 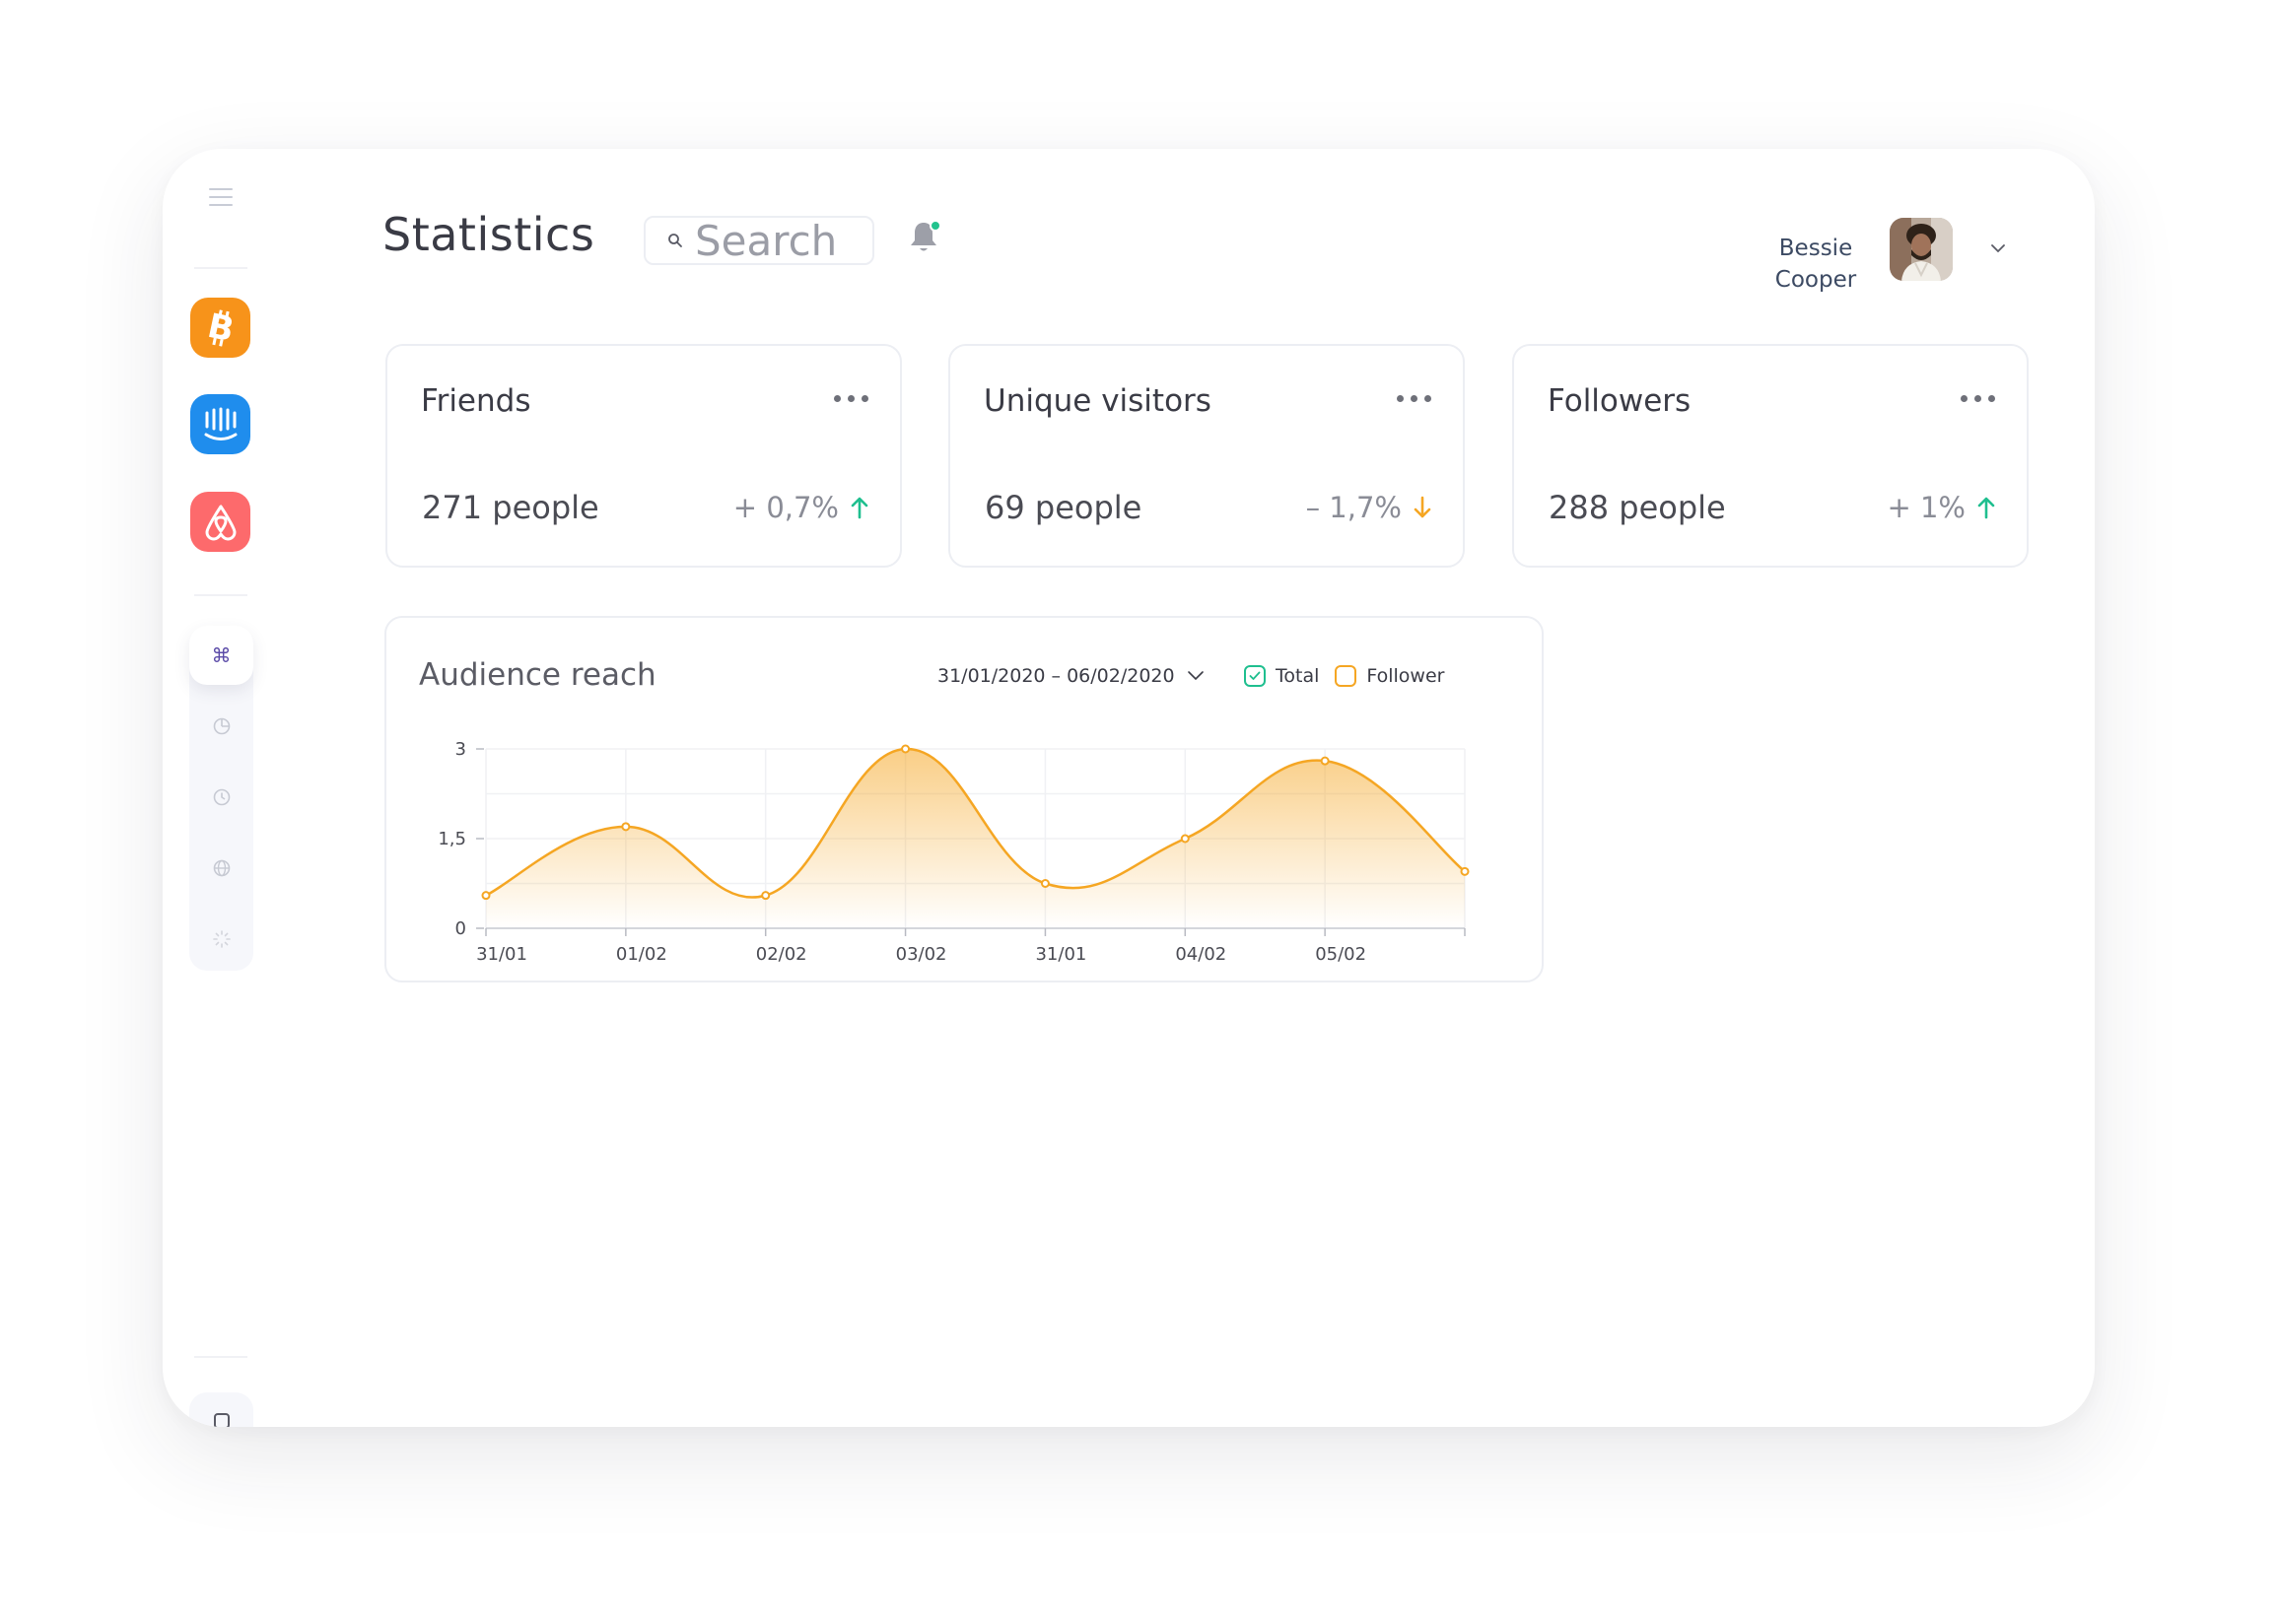 I want to click on globe-icon, so click(x=221, y=868).